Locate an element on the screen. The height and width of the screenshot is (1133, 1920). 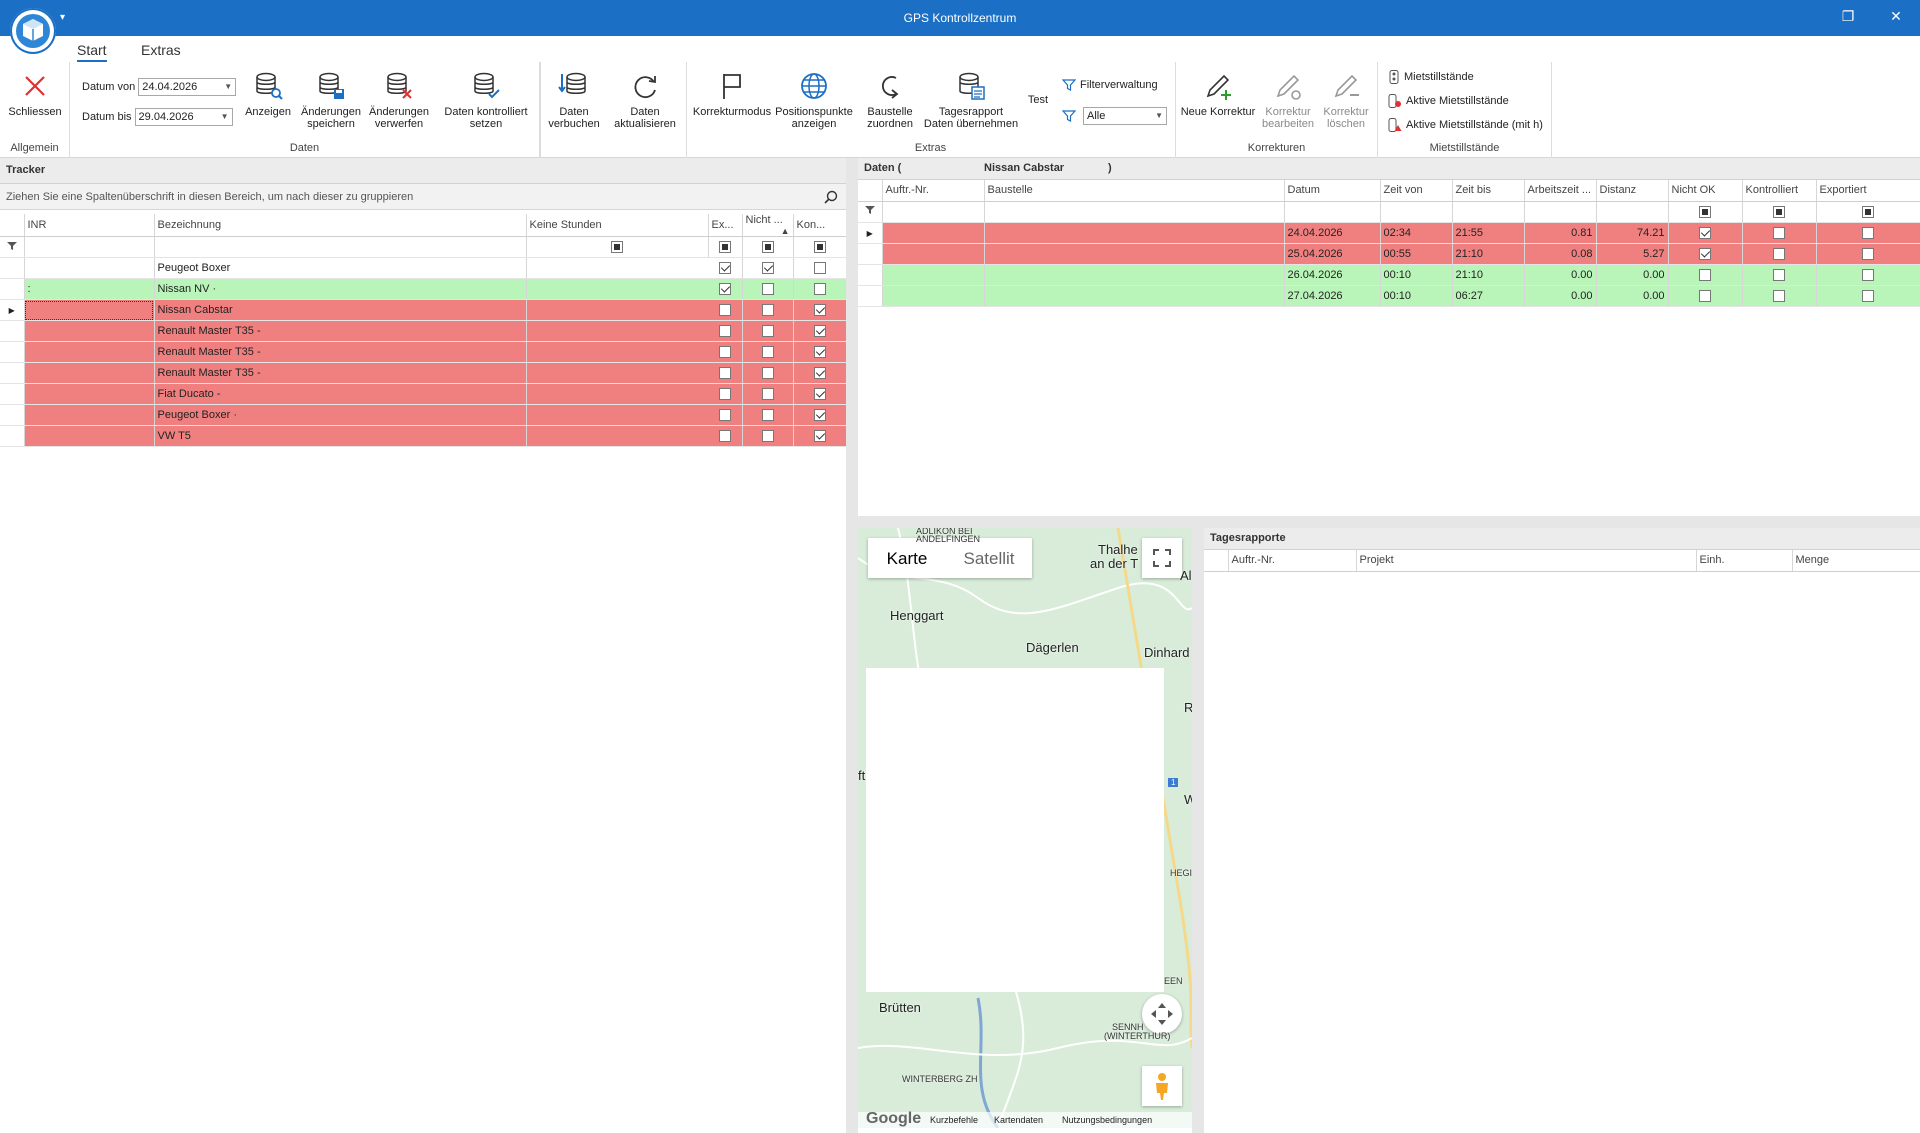
map-shortcuts-link: Kurzbefehle is located at coordinates (954, 1120).